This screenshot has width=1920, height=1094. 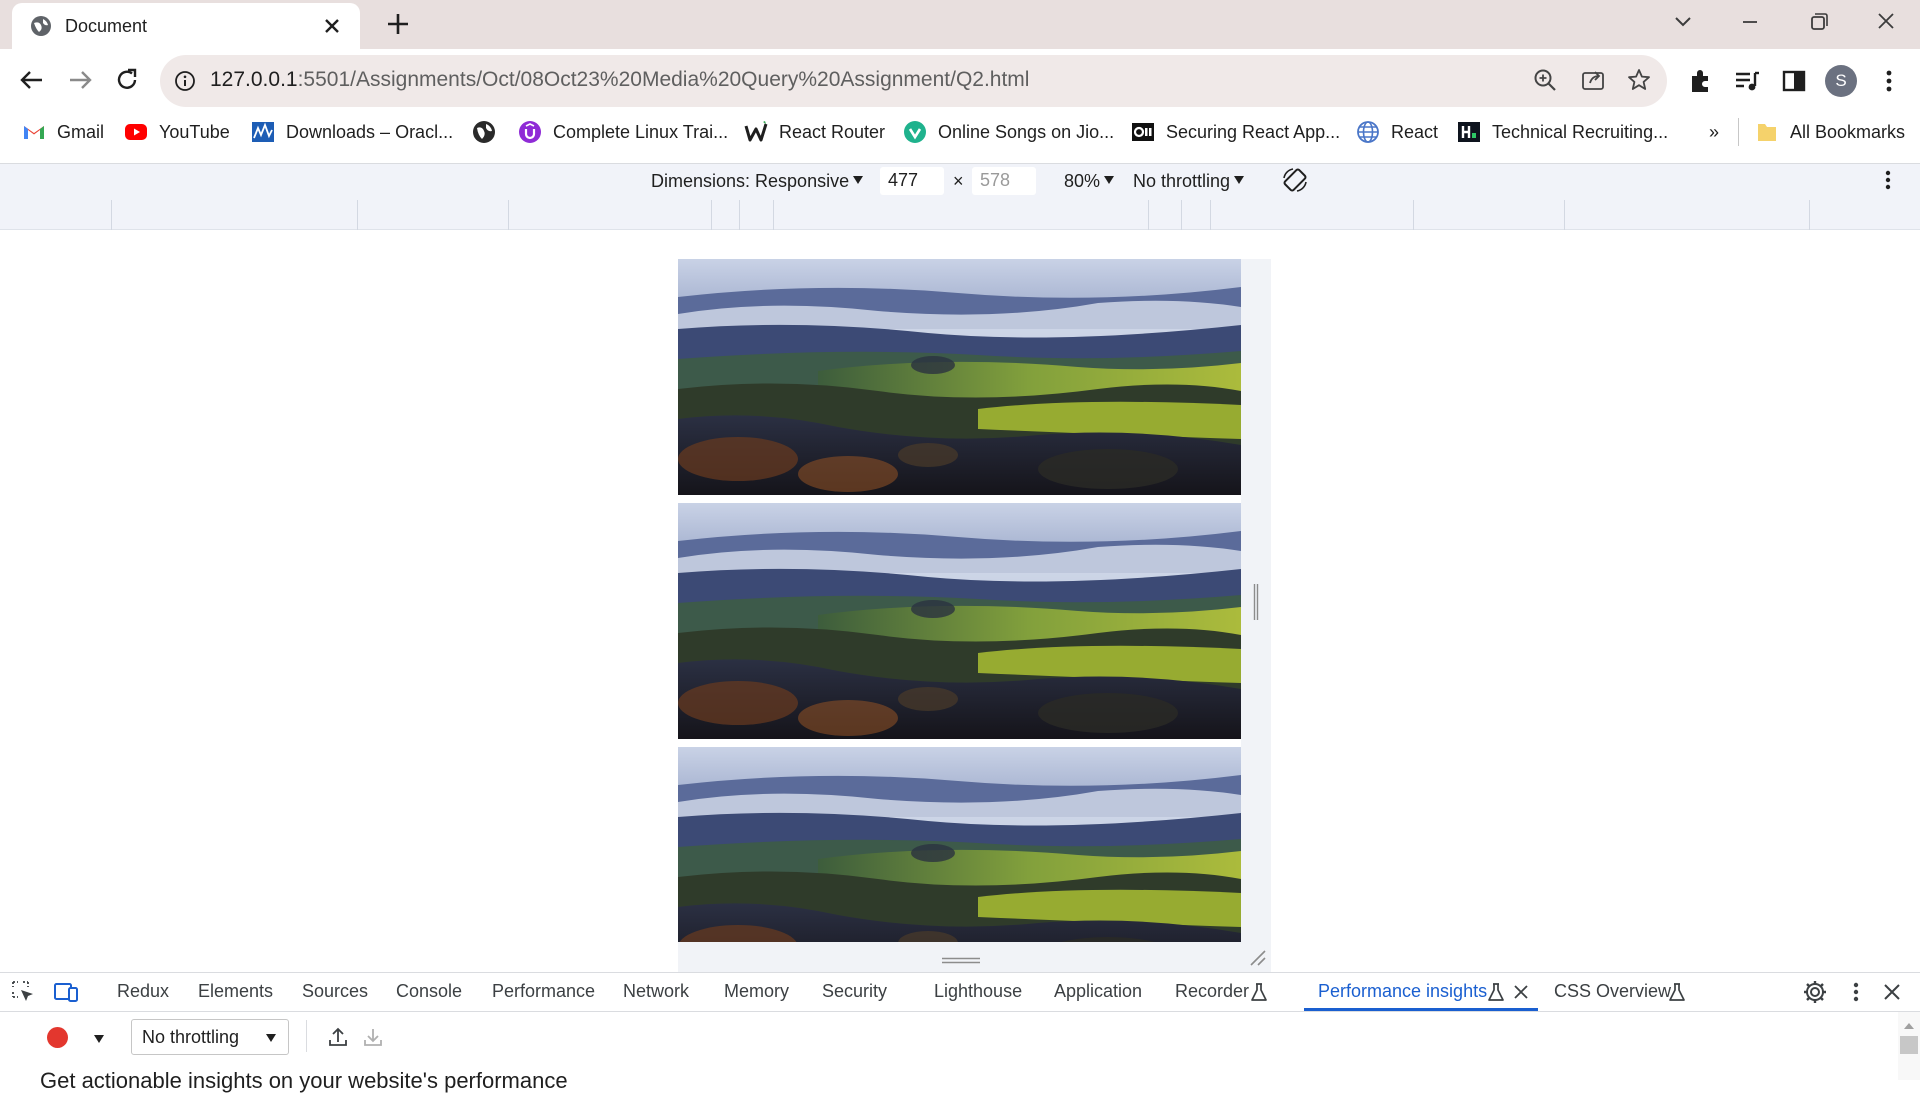 What do you see at coordinates (32, 80) in the screenshot?
I see `back-icon` at bounding box center [32, 80].